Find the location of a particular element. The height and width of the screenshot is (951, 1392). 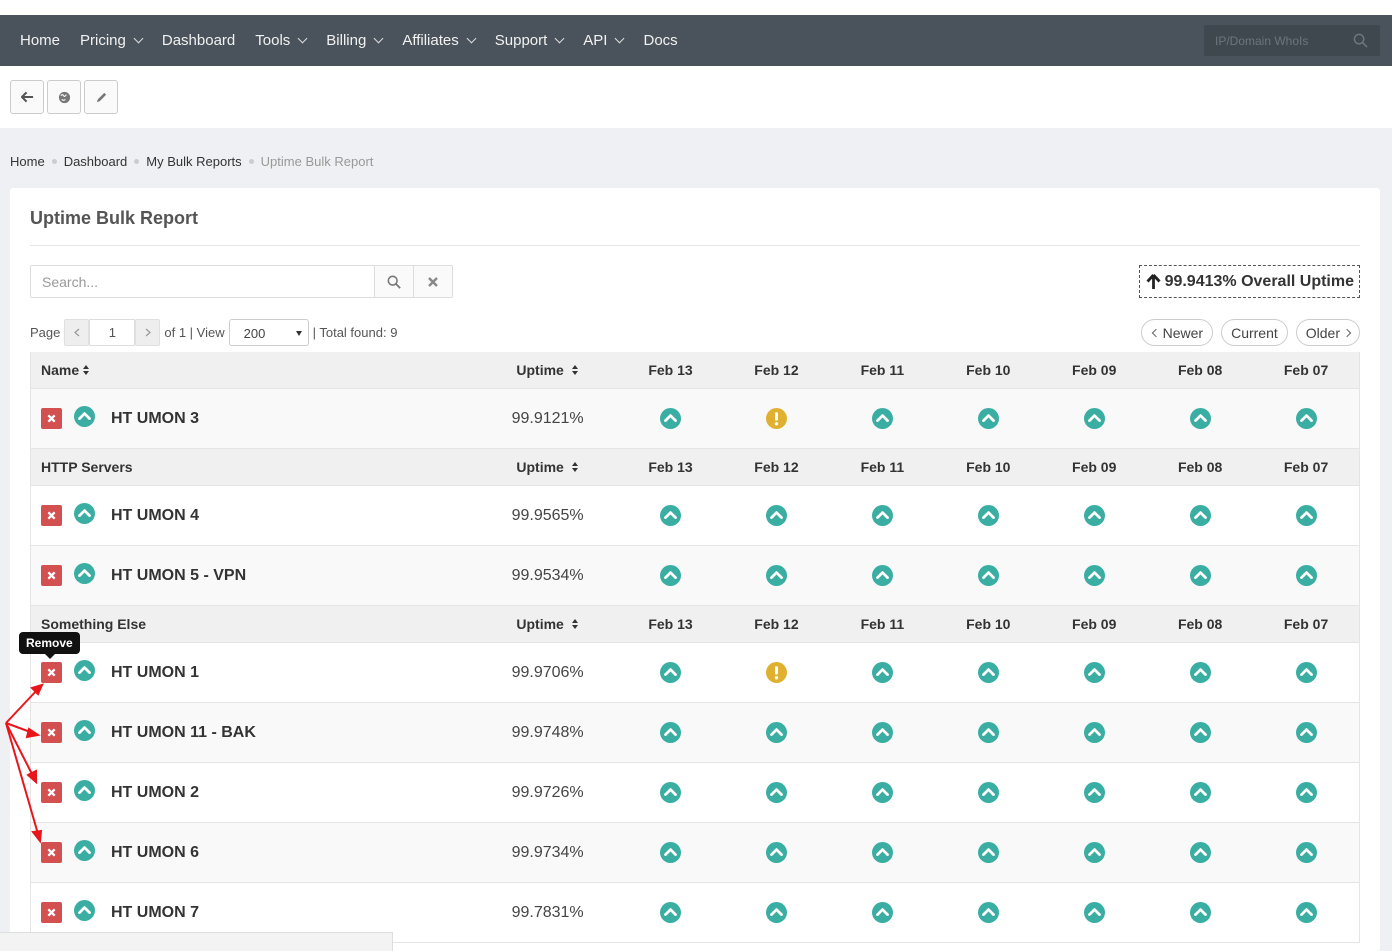

newer-button: Newer is located at coordinates (1177, 332).